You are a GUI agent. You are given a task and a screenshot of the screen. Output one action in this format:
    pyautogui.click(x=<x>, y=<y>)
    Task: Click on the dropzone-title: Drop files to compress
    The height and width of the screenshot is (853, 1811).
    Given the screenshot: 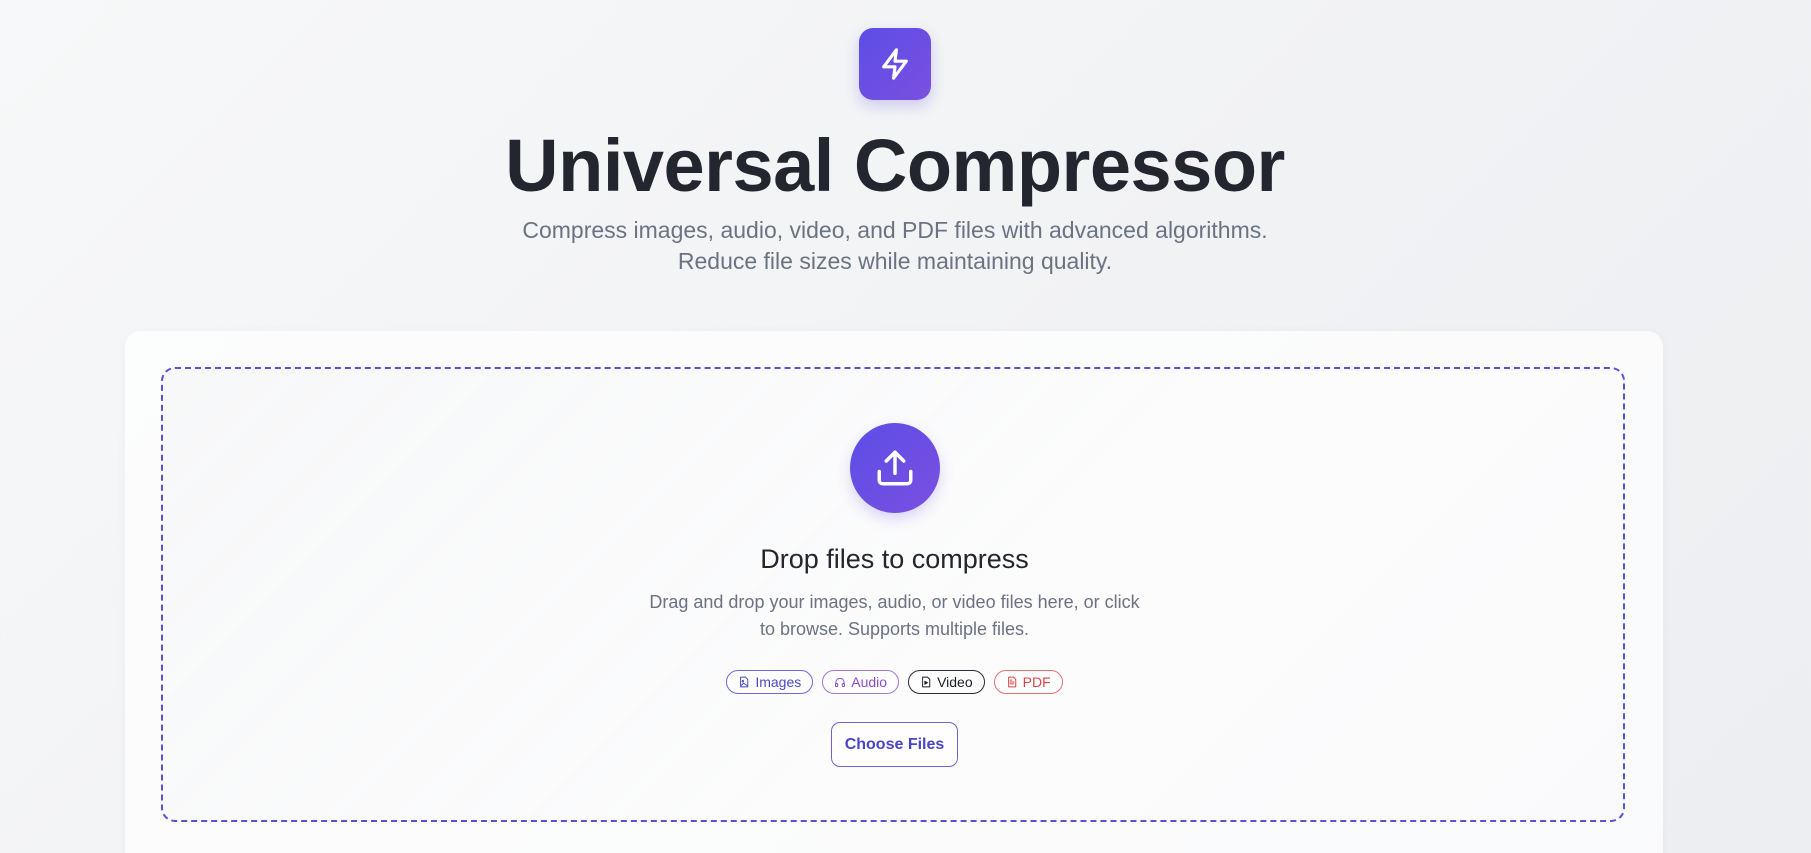 What is the action you would take?
    pyautogui.click(x=894, y=559)
    